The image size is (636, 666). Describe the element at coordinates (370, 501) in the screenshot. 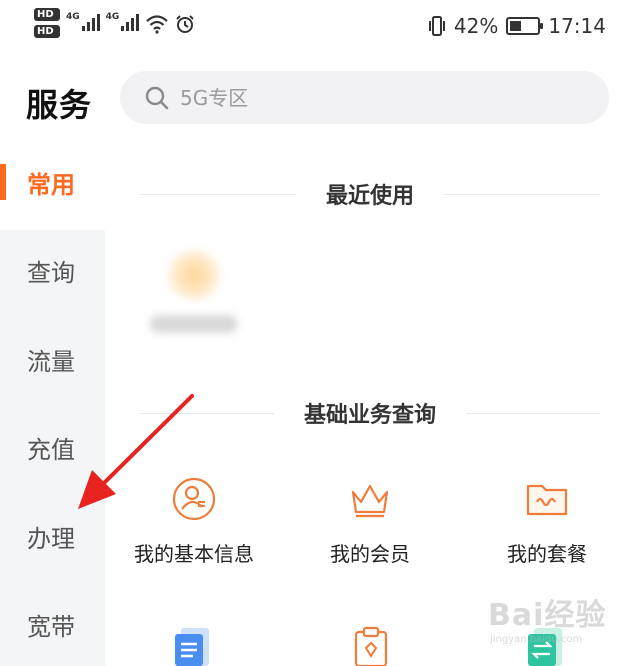

I see `crown-icon` at that location.